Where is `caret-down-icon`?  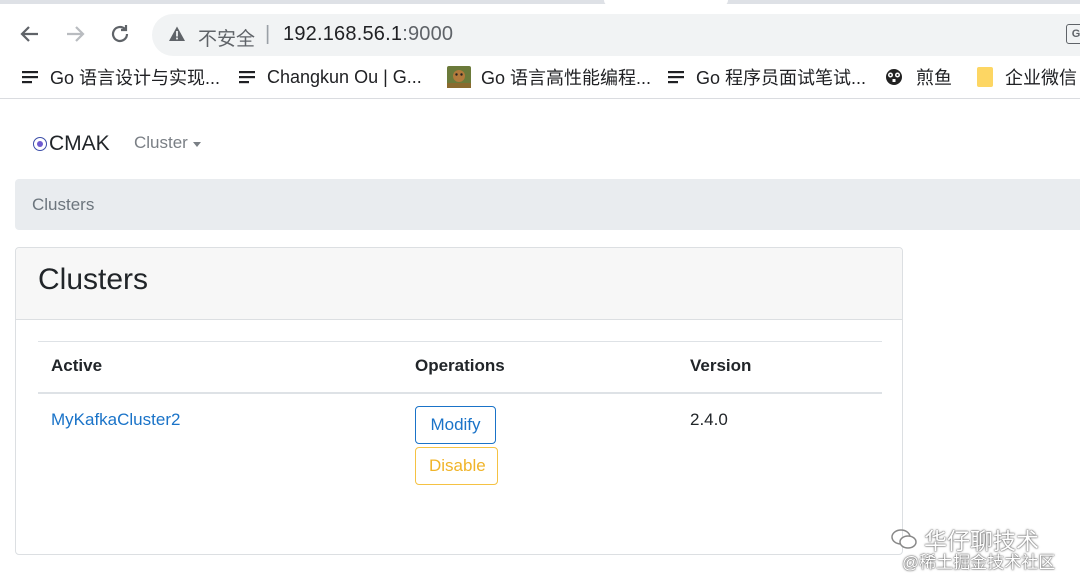
caret-down-icon is located at coordinates (196, 144).